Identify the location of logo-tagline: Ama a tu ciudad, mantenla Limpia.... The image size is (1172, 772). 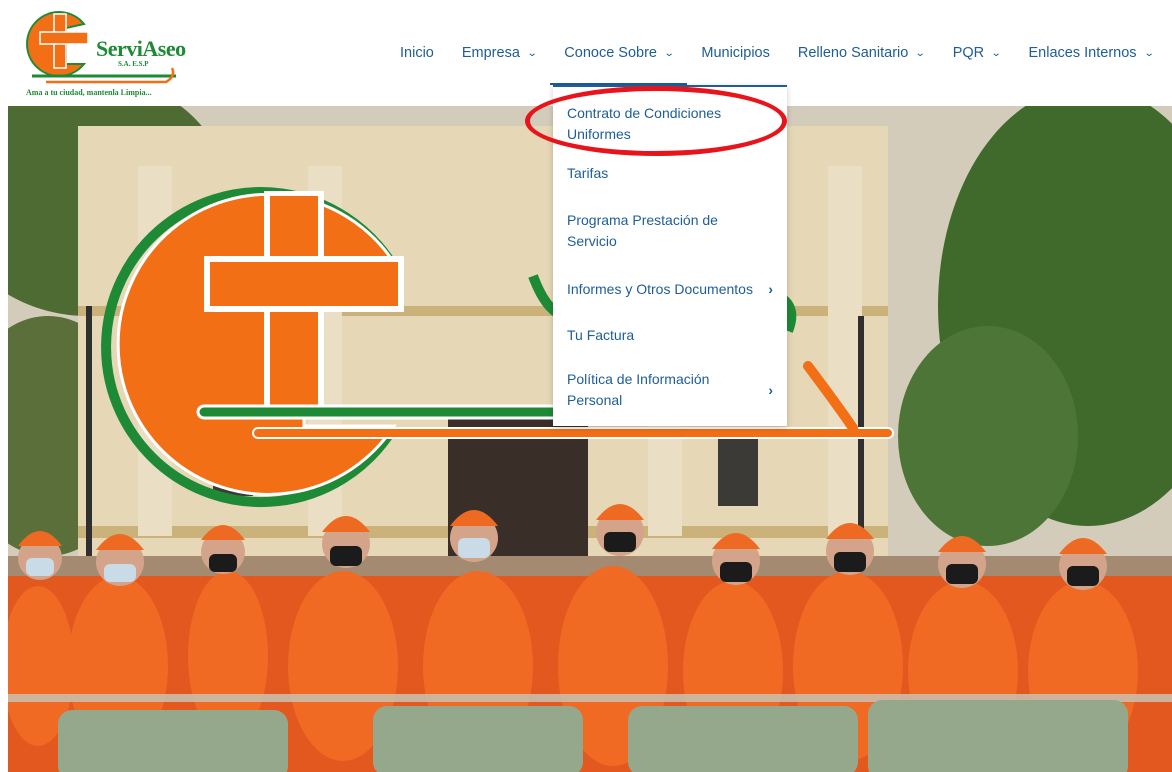
(89, 92).